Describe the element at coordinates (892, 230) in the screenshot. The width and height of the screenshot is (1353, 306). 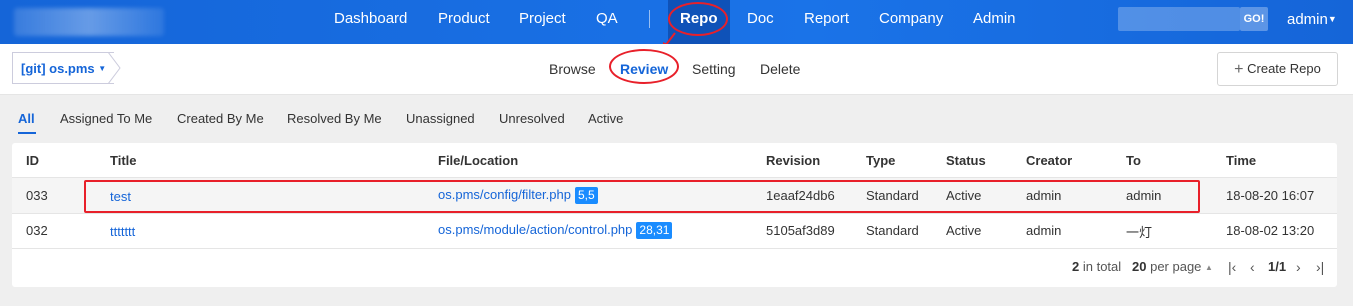
I see `cell-type: Standard` at that location.